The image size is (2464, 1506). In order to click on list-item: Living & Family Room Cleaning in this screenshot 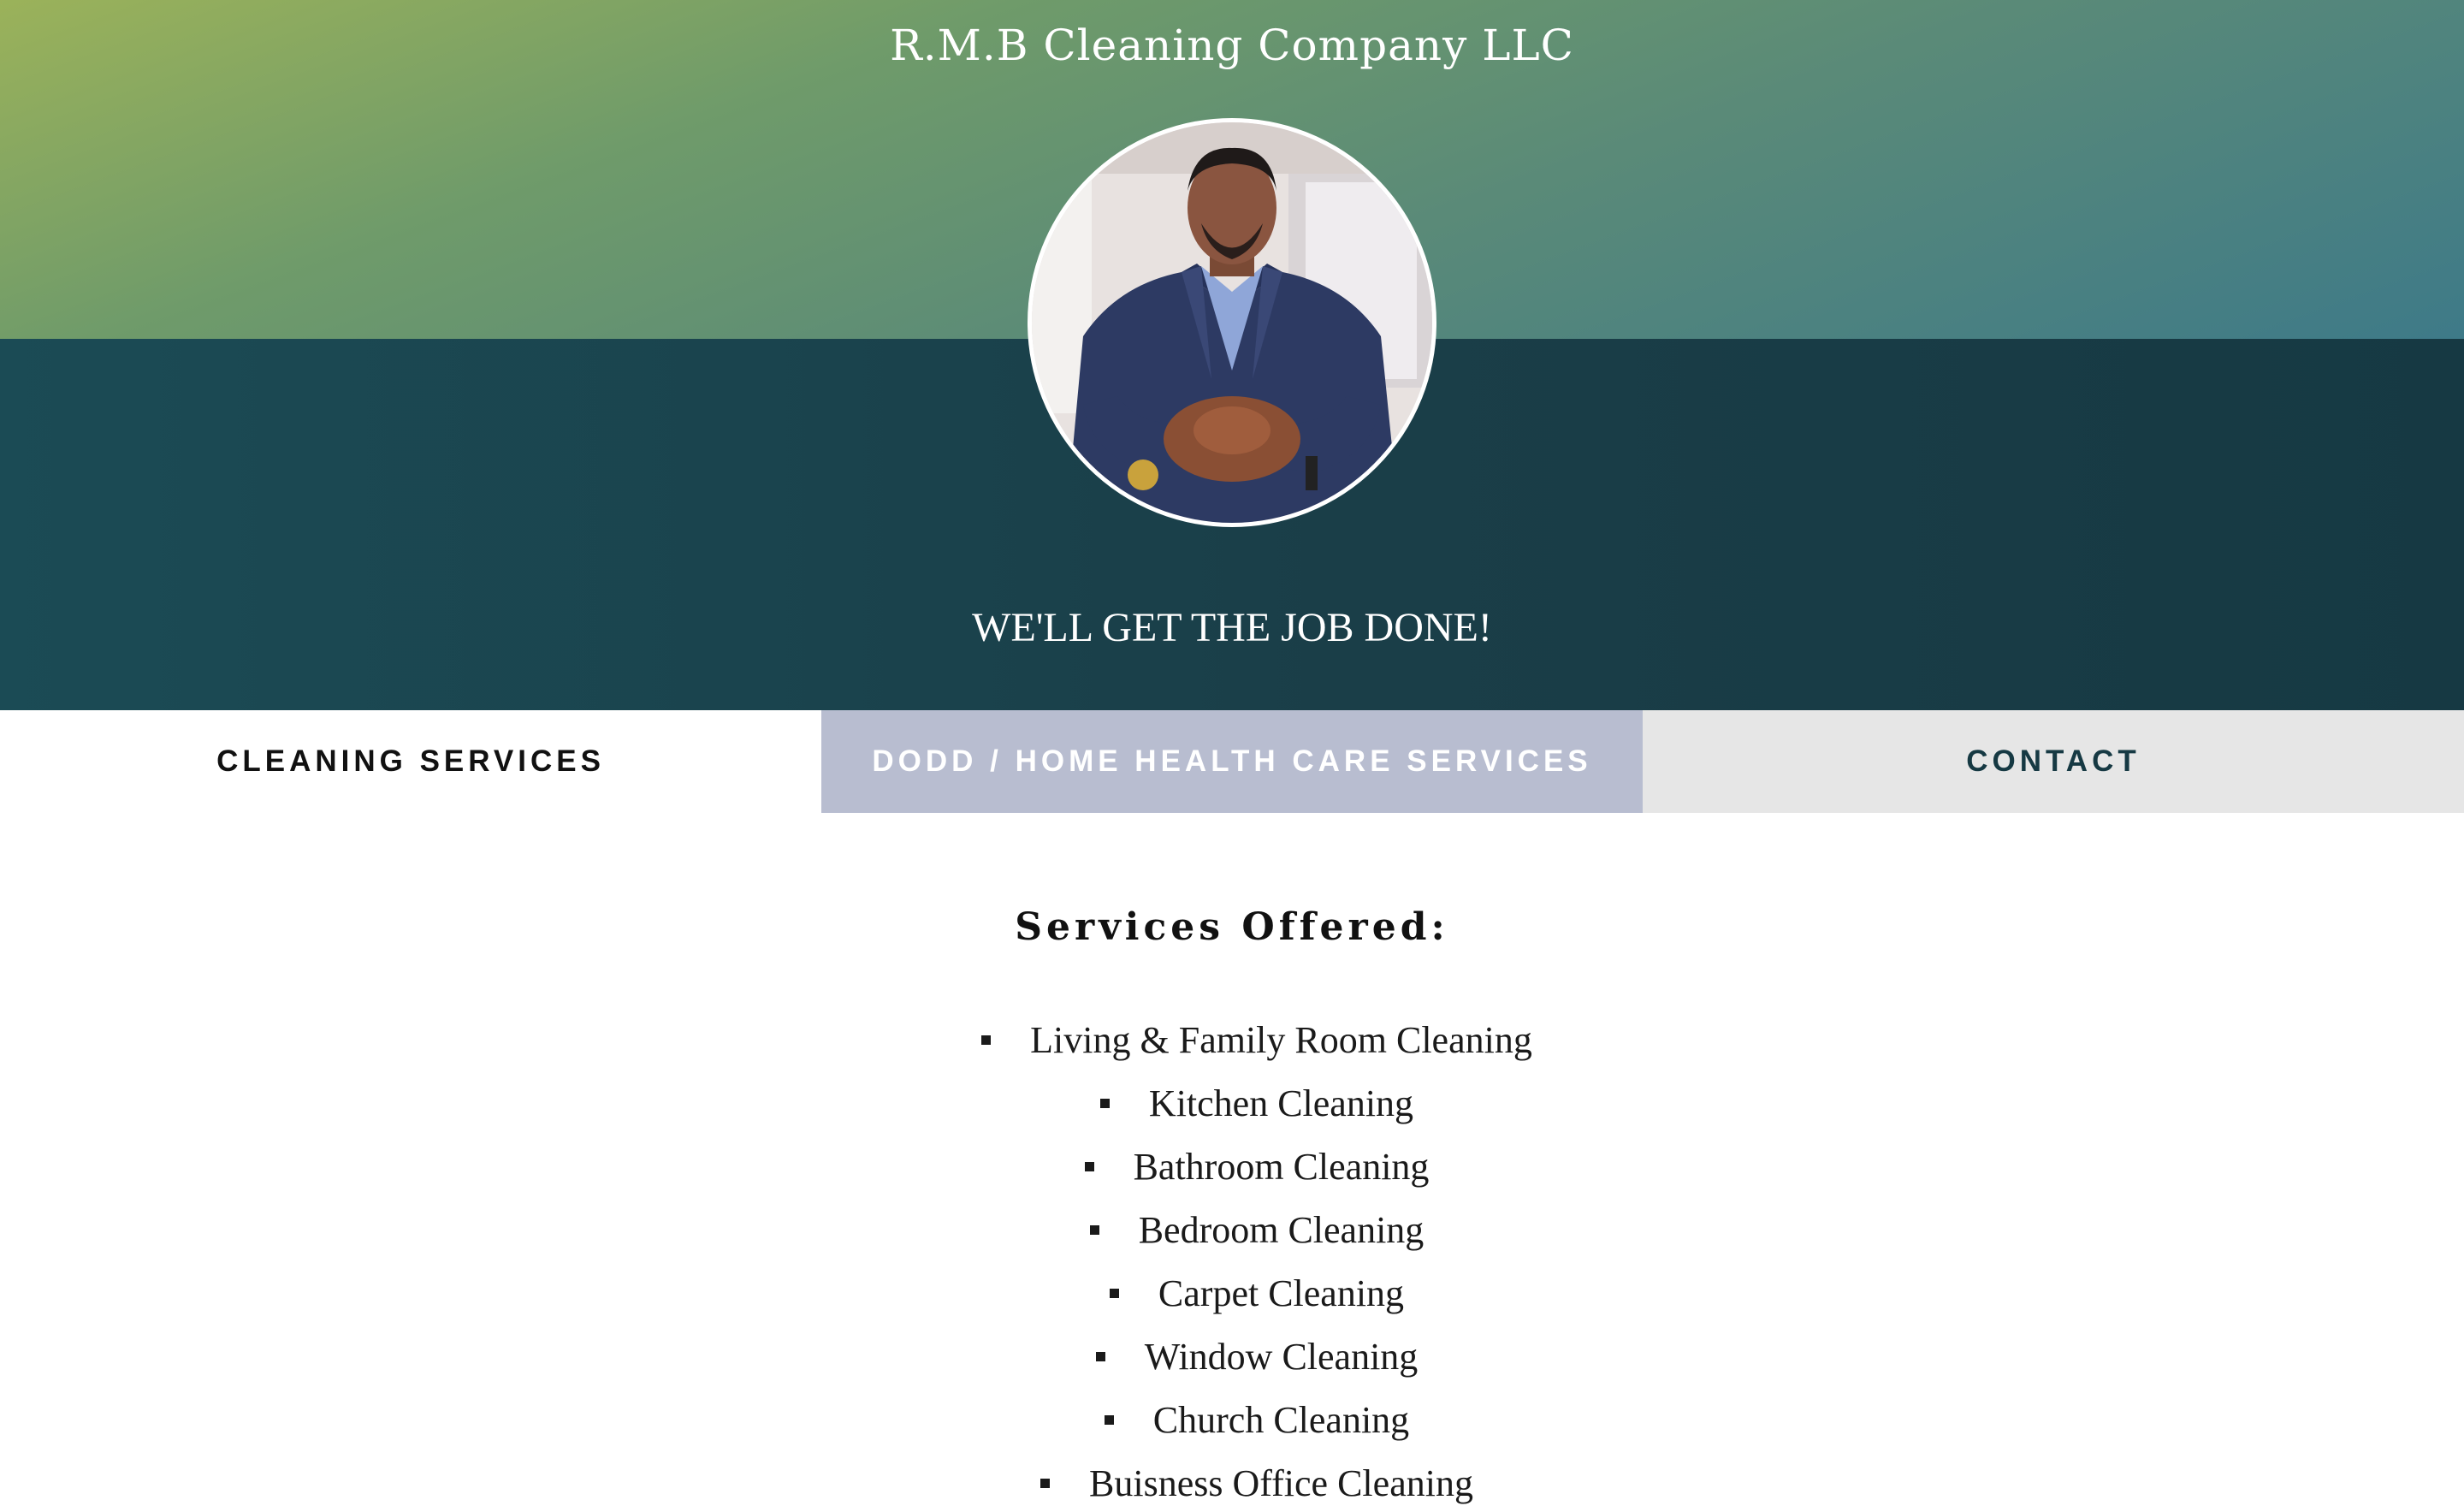, I will do `click(1232, 1039)`.